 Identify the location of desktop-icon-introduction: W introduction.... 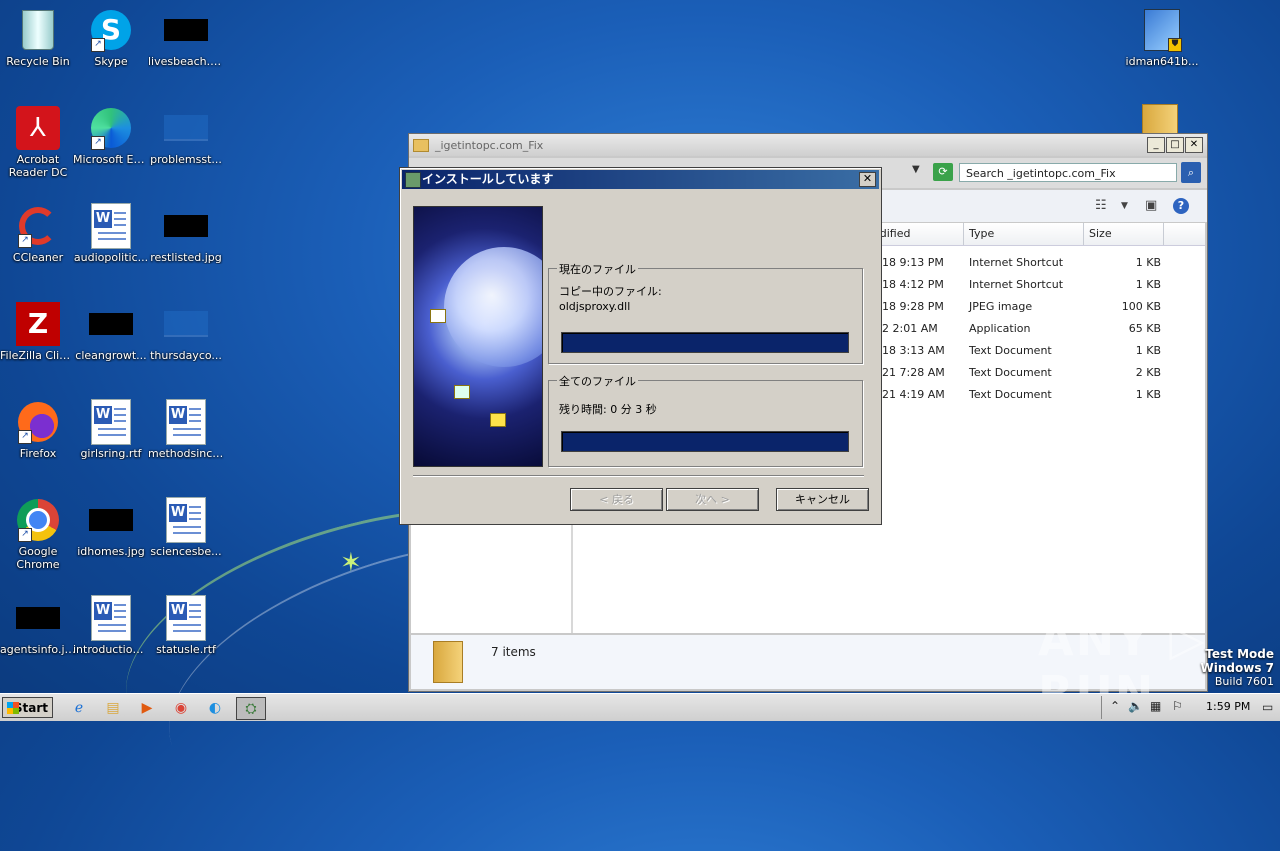
(111, 625).